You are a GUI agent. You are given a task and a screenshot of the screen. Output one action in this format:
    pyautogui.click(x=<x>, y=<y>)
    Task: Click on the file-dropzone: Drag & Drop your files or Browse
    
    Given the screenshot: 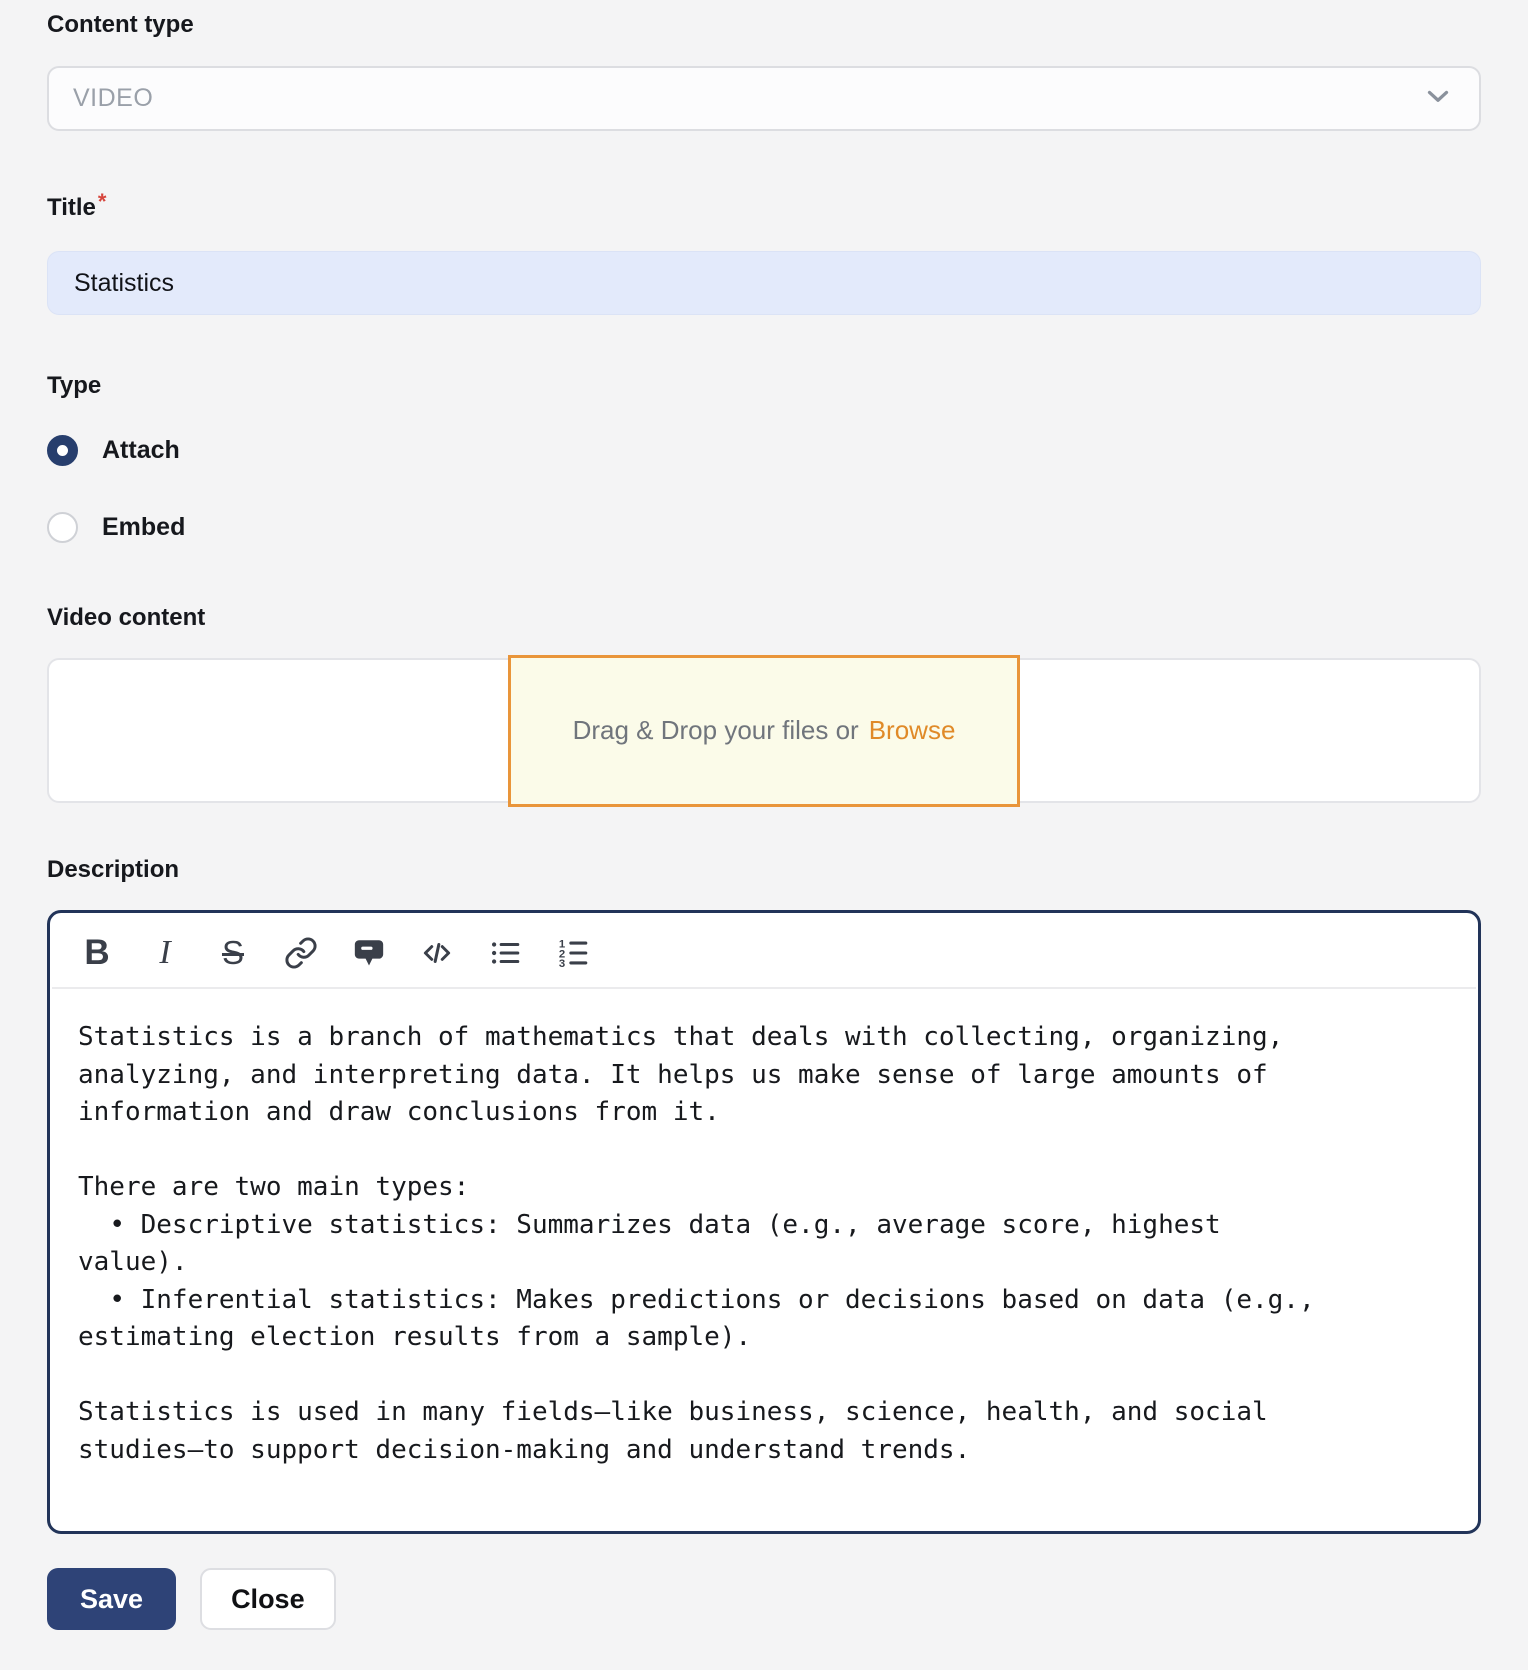 What is the action you would take?
    pyautogui.click(x=764, y=730)
    